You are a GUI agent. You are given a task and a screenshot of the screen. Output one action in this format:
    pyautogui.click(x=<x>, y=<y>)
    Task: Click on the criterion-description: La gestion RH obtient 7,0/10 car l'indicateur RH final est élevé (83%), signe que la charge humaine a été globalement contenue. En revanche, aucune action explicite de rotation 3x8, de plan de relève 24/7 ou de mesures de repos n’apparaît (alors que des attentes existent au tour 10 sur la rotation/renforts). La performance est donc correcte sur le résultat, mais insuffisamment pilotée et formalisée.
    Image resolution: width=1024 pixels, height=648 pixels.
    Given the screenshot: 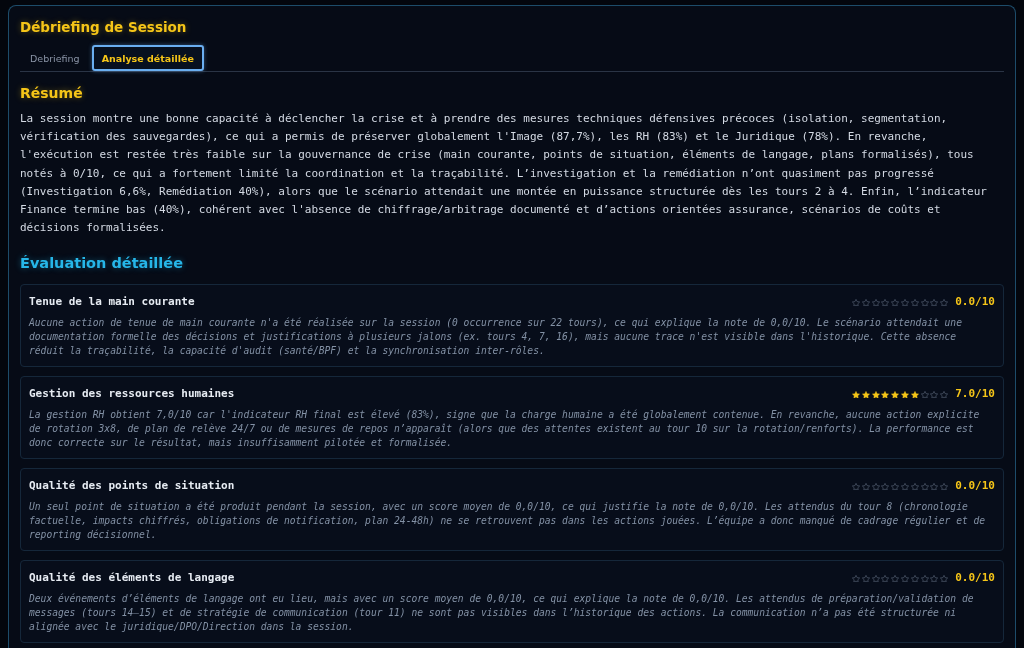 What is the action you would take?
    pyautogui.click(x=505, y=429)
    